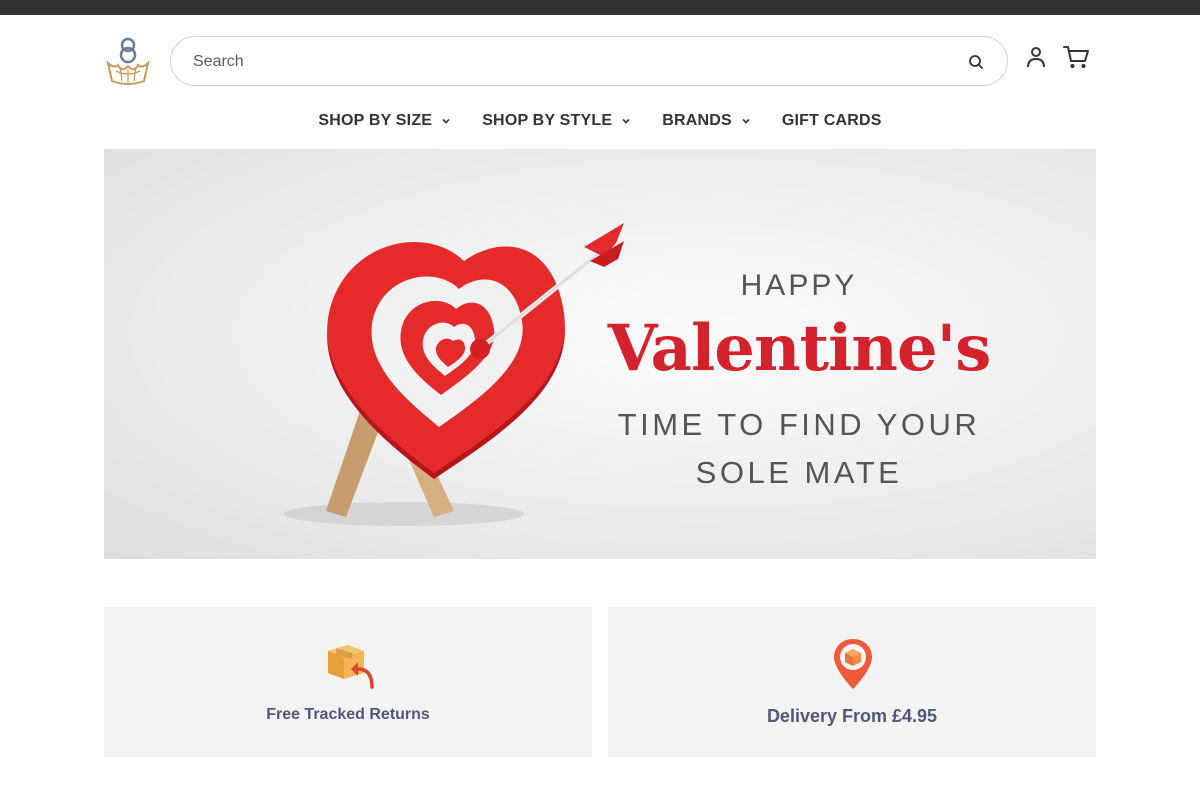 Image resolution: width=1200 pixels, height=800 pixels. Describe the element at coordinates (547, 120) in the screenshot. I see `nav-label: SHOP BY STYLE` at that location.